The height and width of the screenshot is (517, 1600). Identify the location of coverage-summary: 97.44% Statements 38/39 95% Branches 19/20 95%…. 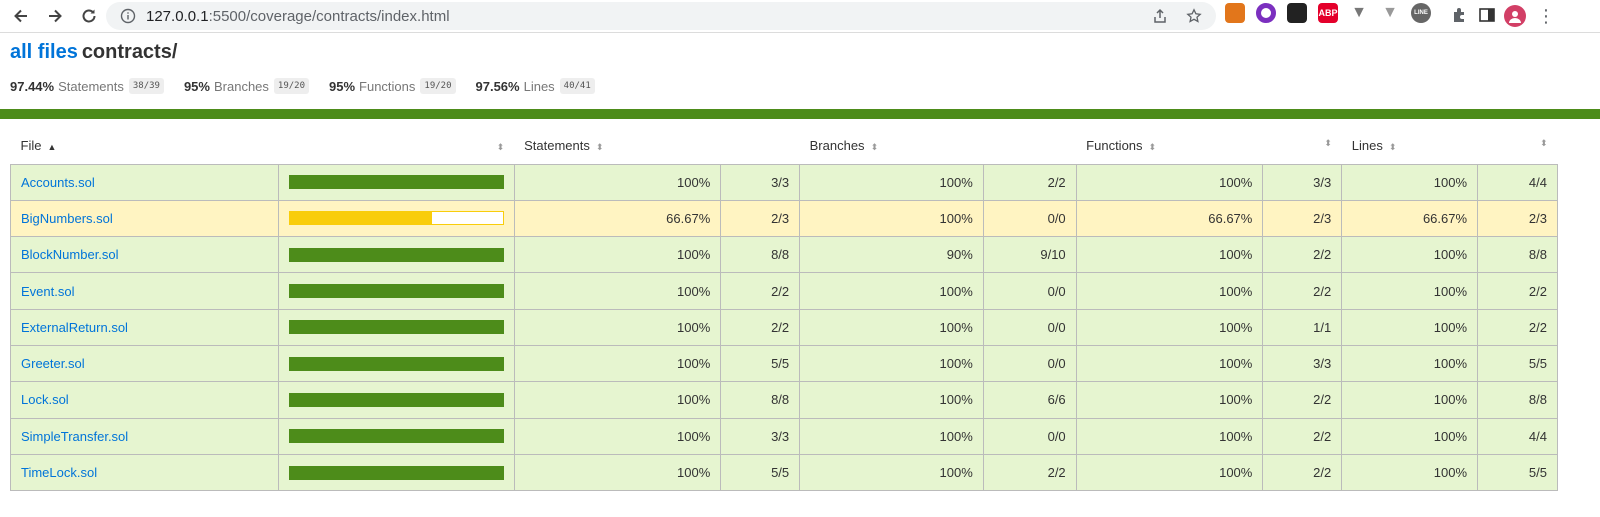
(800, 86).